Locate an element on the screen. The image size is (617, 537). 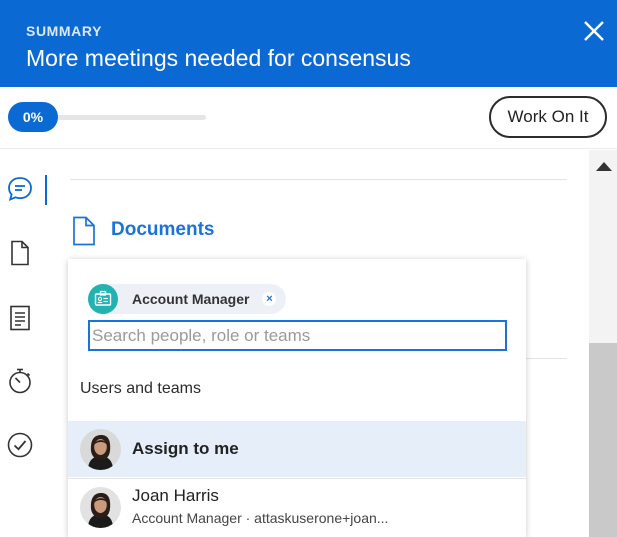
scrollbar is located at coordinates (603, 343).